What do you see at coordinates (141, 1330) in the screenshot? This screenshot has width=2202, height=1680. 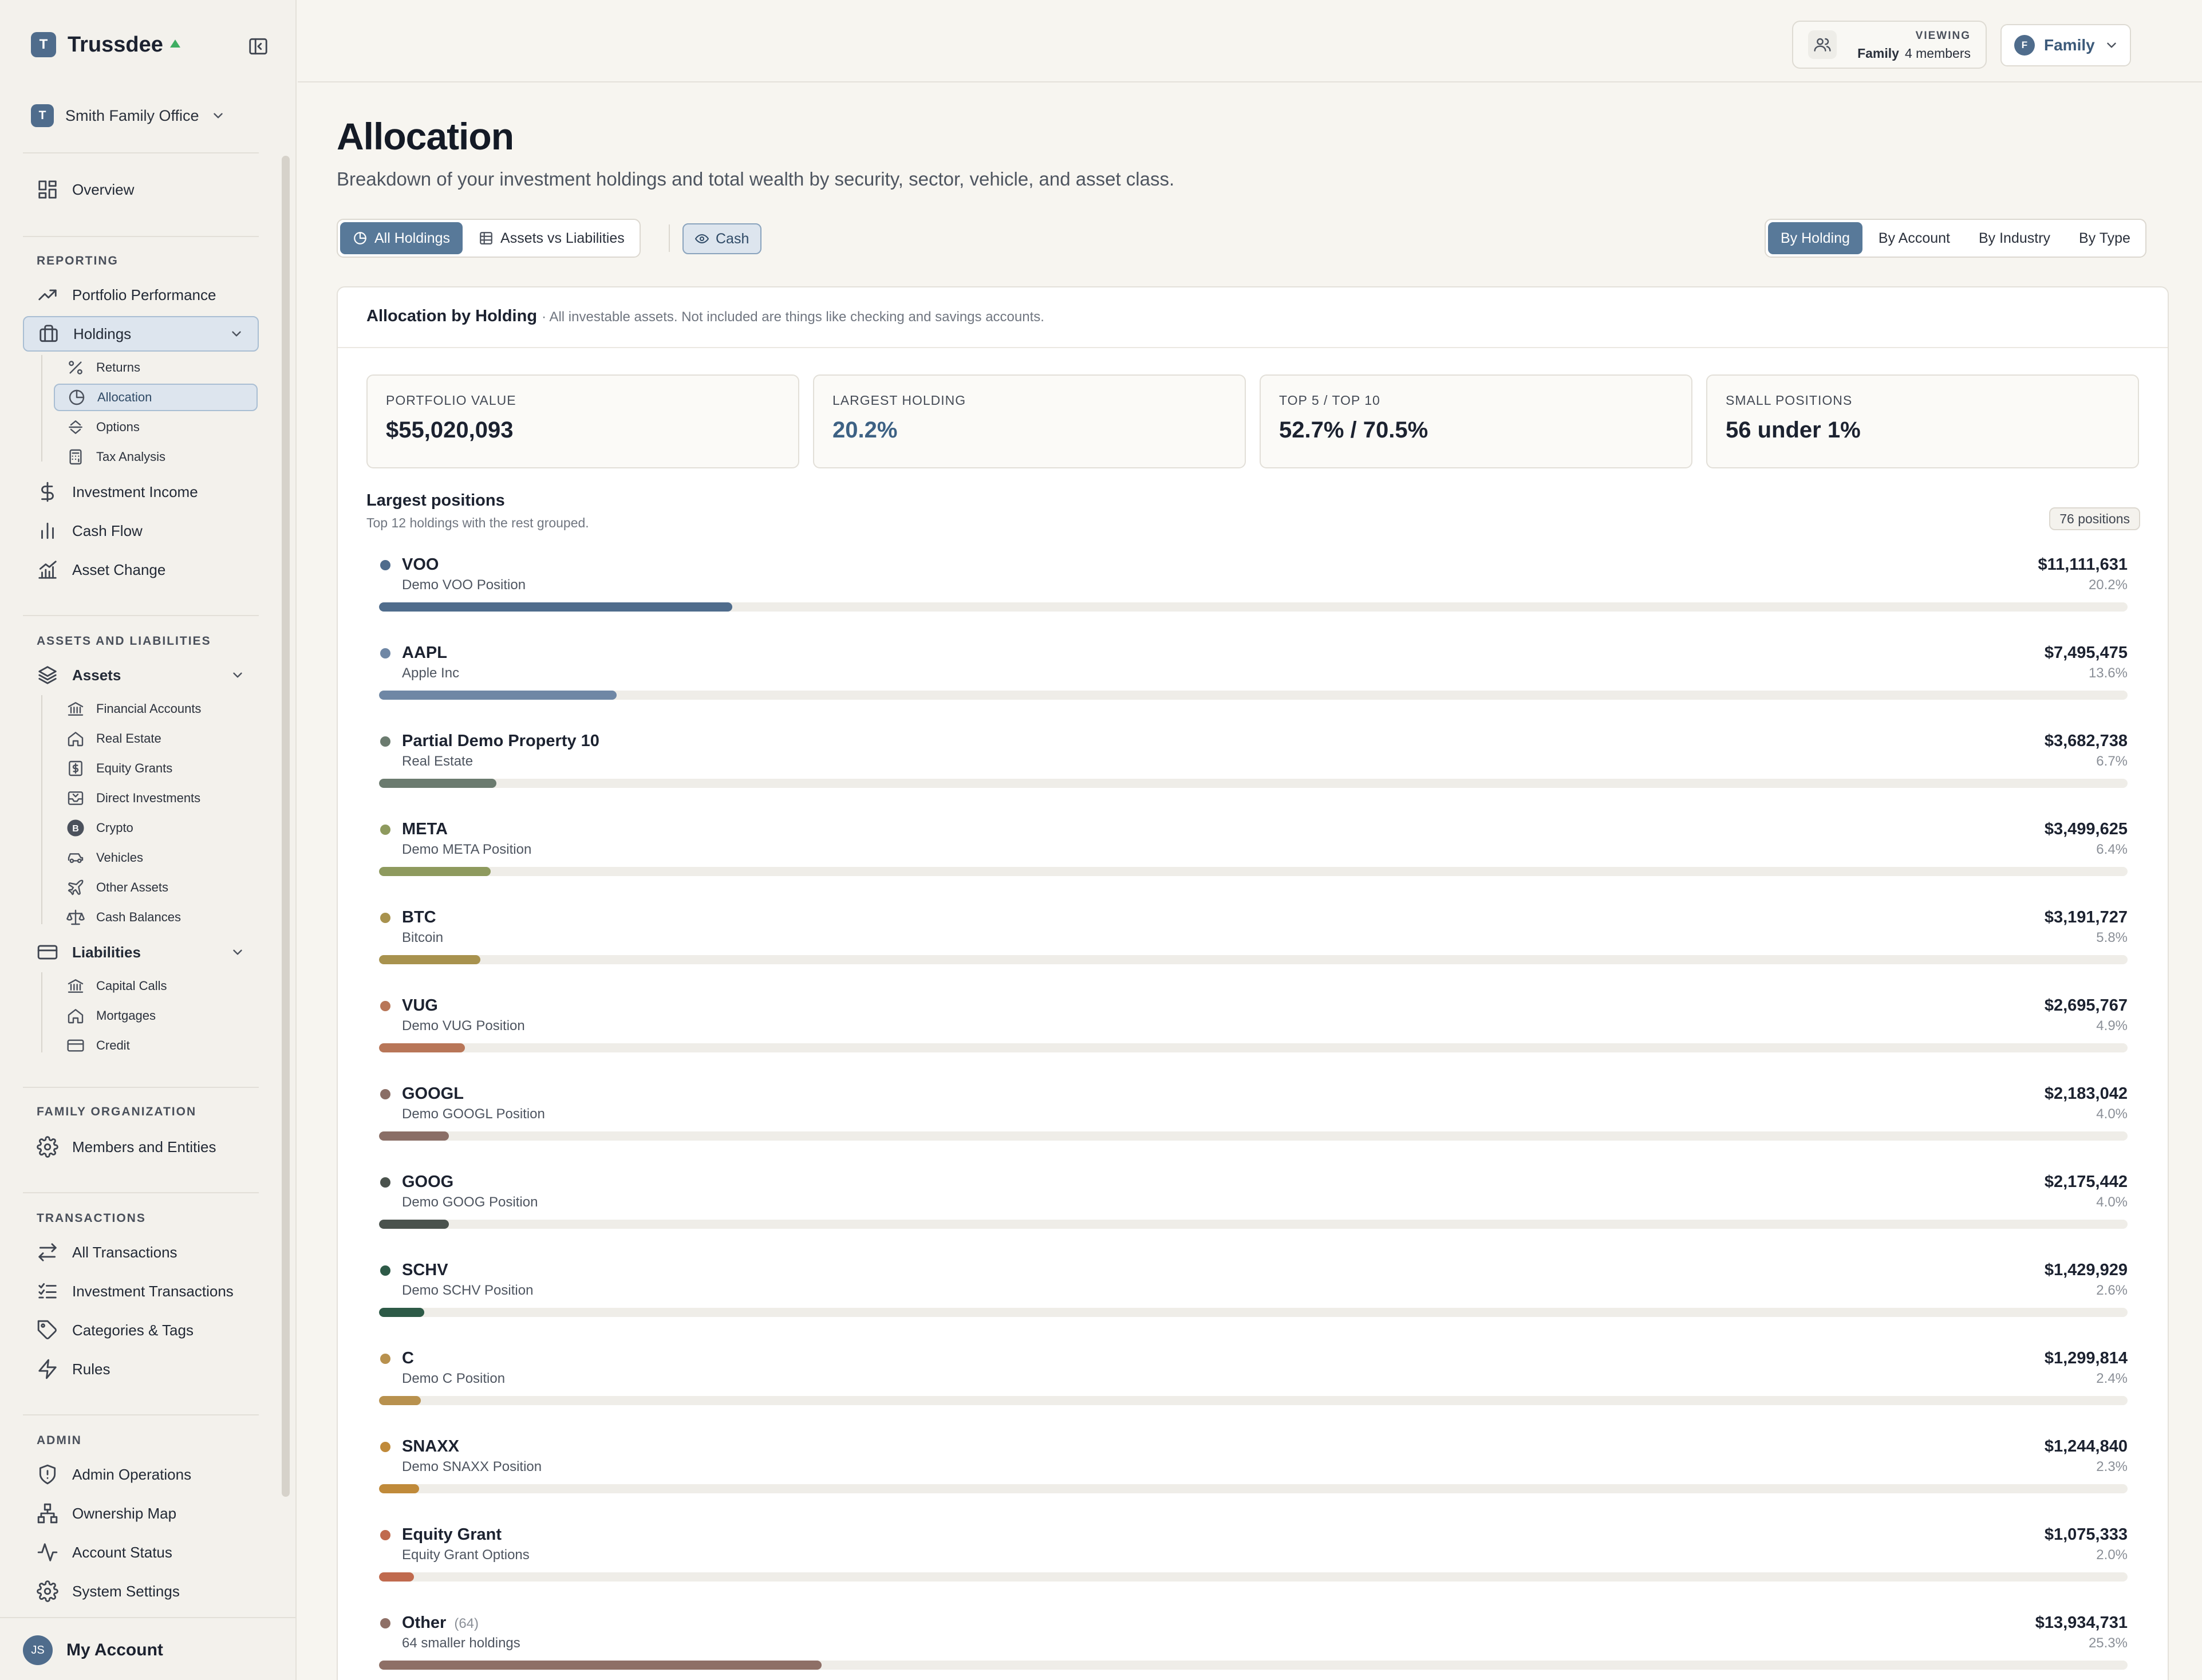 I see `nav-categories-tags: Categories & Tags` at bounding box center [141, 1330].